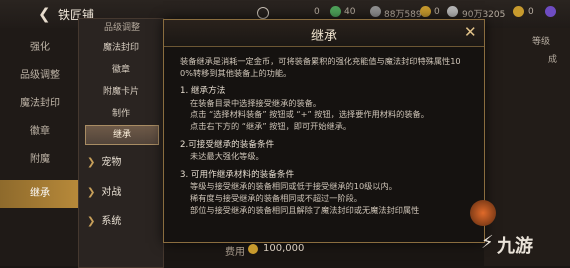  What do you see at coordinates (104, 219) in the screenshot?
I see `category-system: ❯ 系统` at bounding box center [104, 219].